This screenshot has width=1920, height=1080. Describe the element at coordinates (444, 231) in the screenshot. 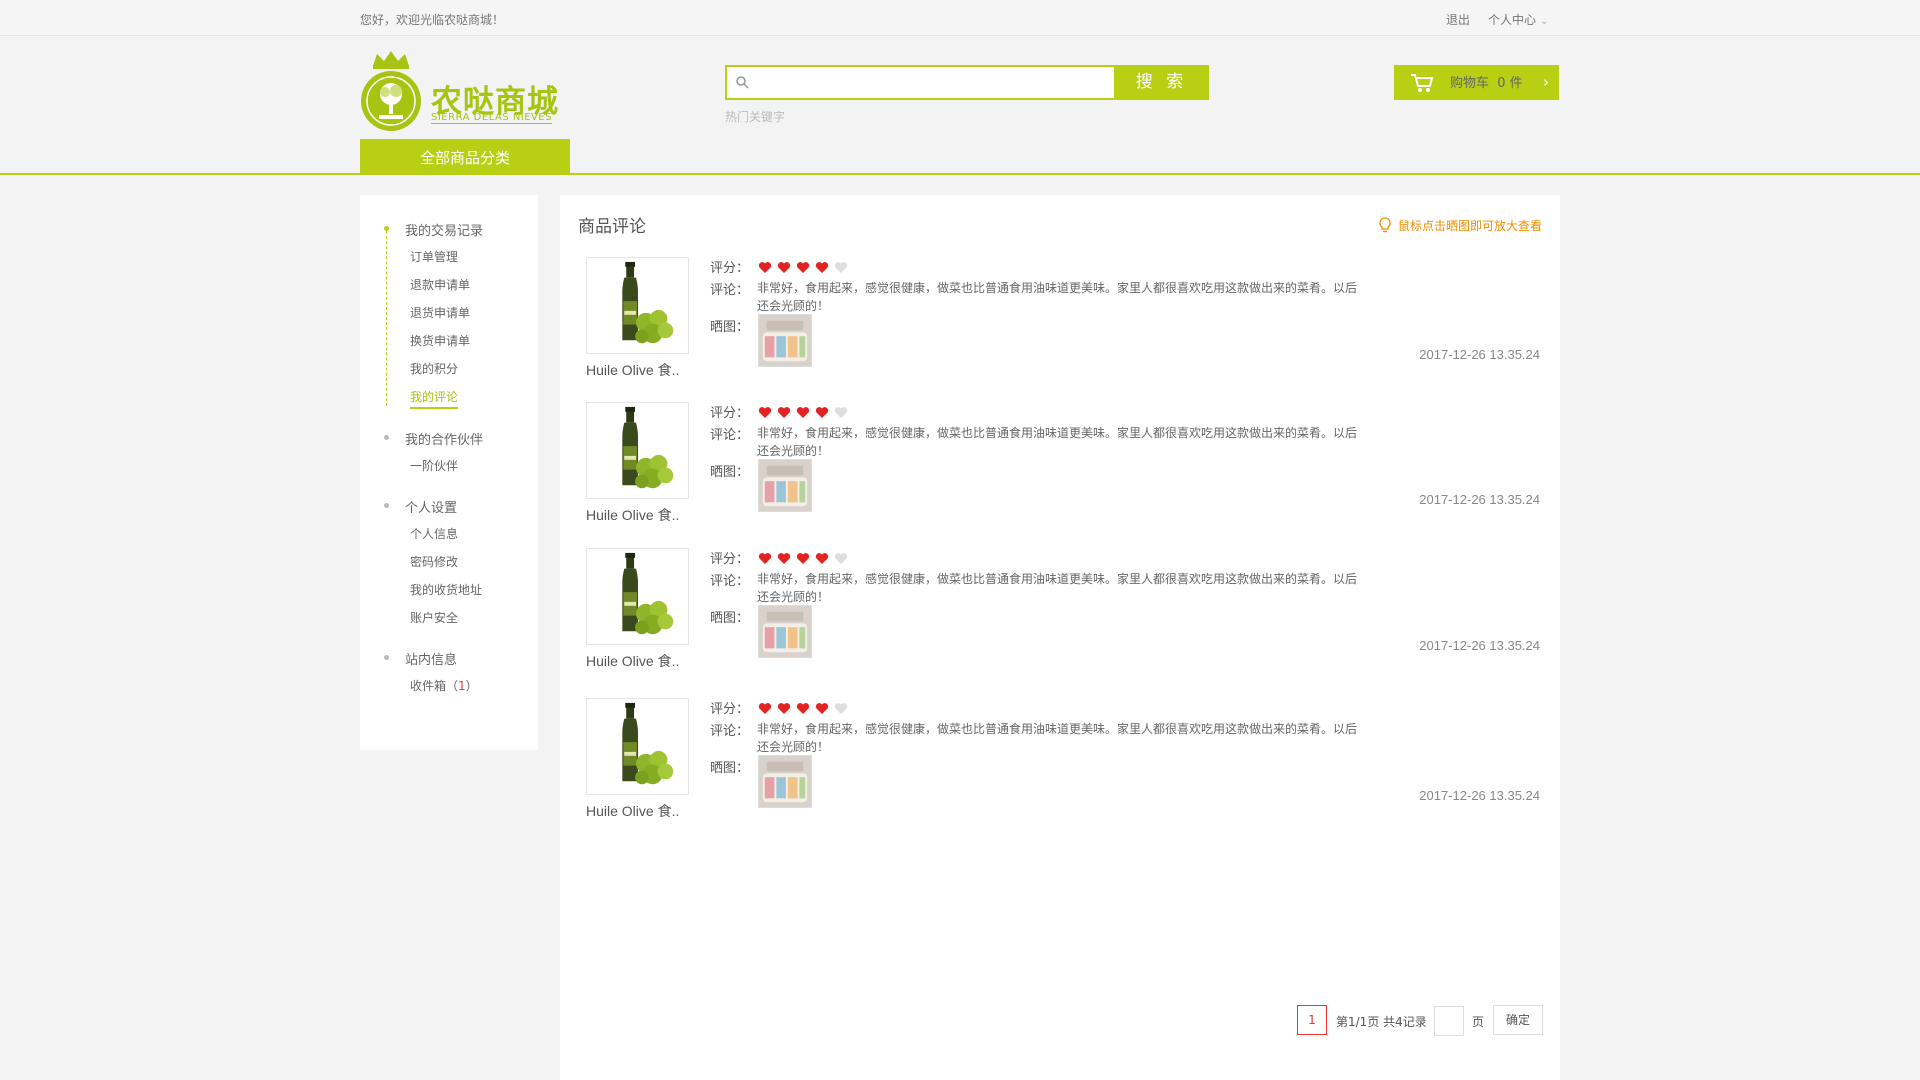

I see `sidebar-group-title: 我的交易记录` at that location.